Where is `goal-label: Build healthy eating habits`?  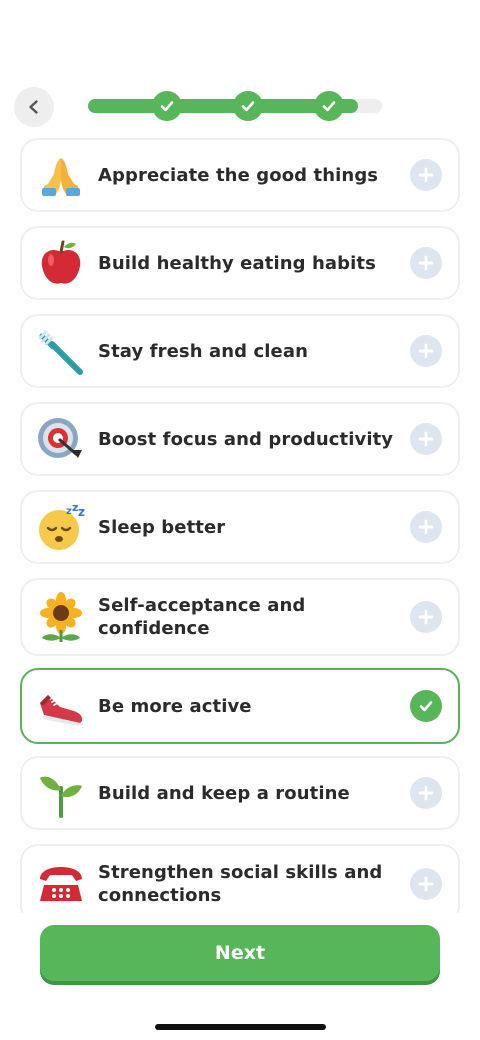 goal-label: Build healthy eating habits is located at coordinates (237, 263).